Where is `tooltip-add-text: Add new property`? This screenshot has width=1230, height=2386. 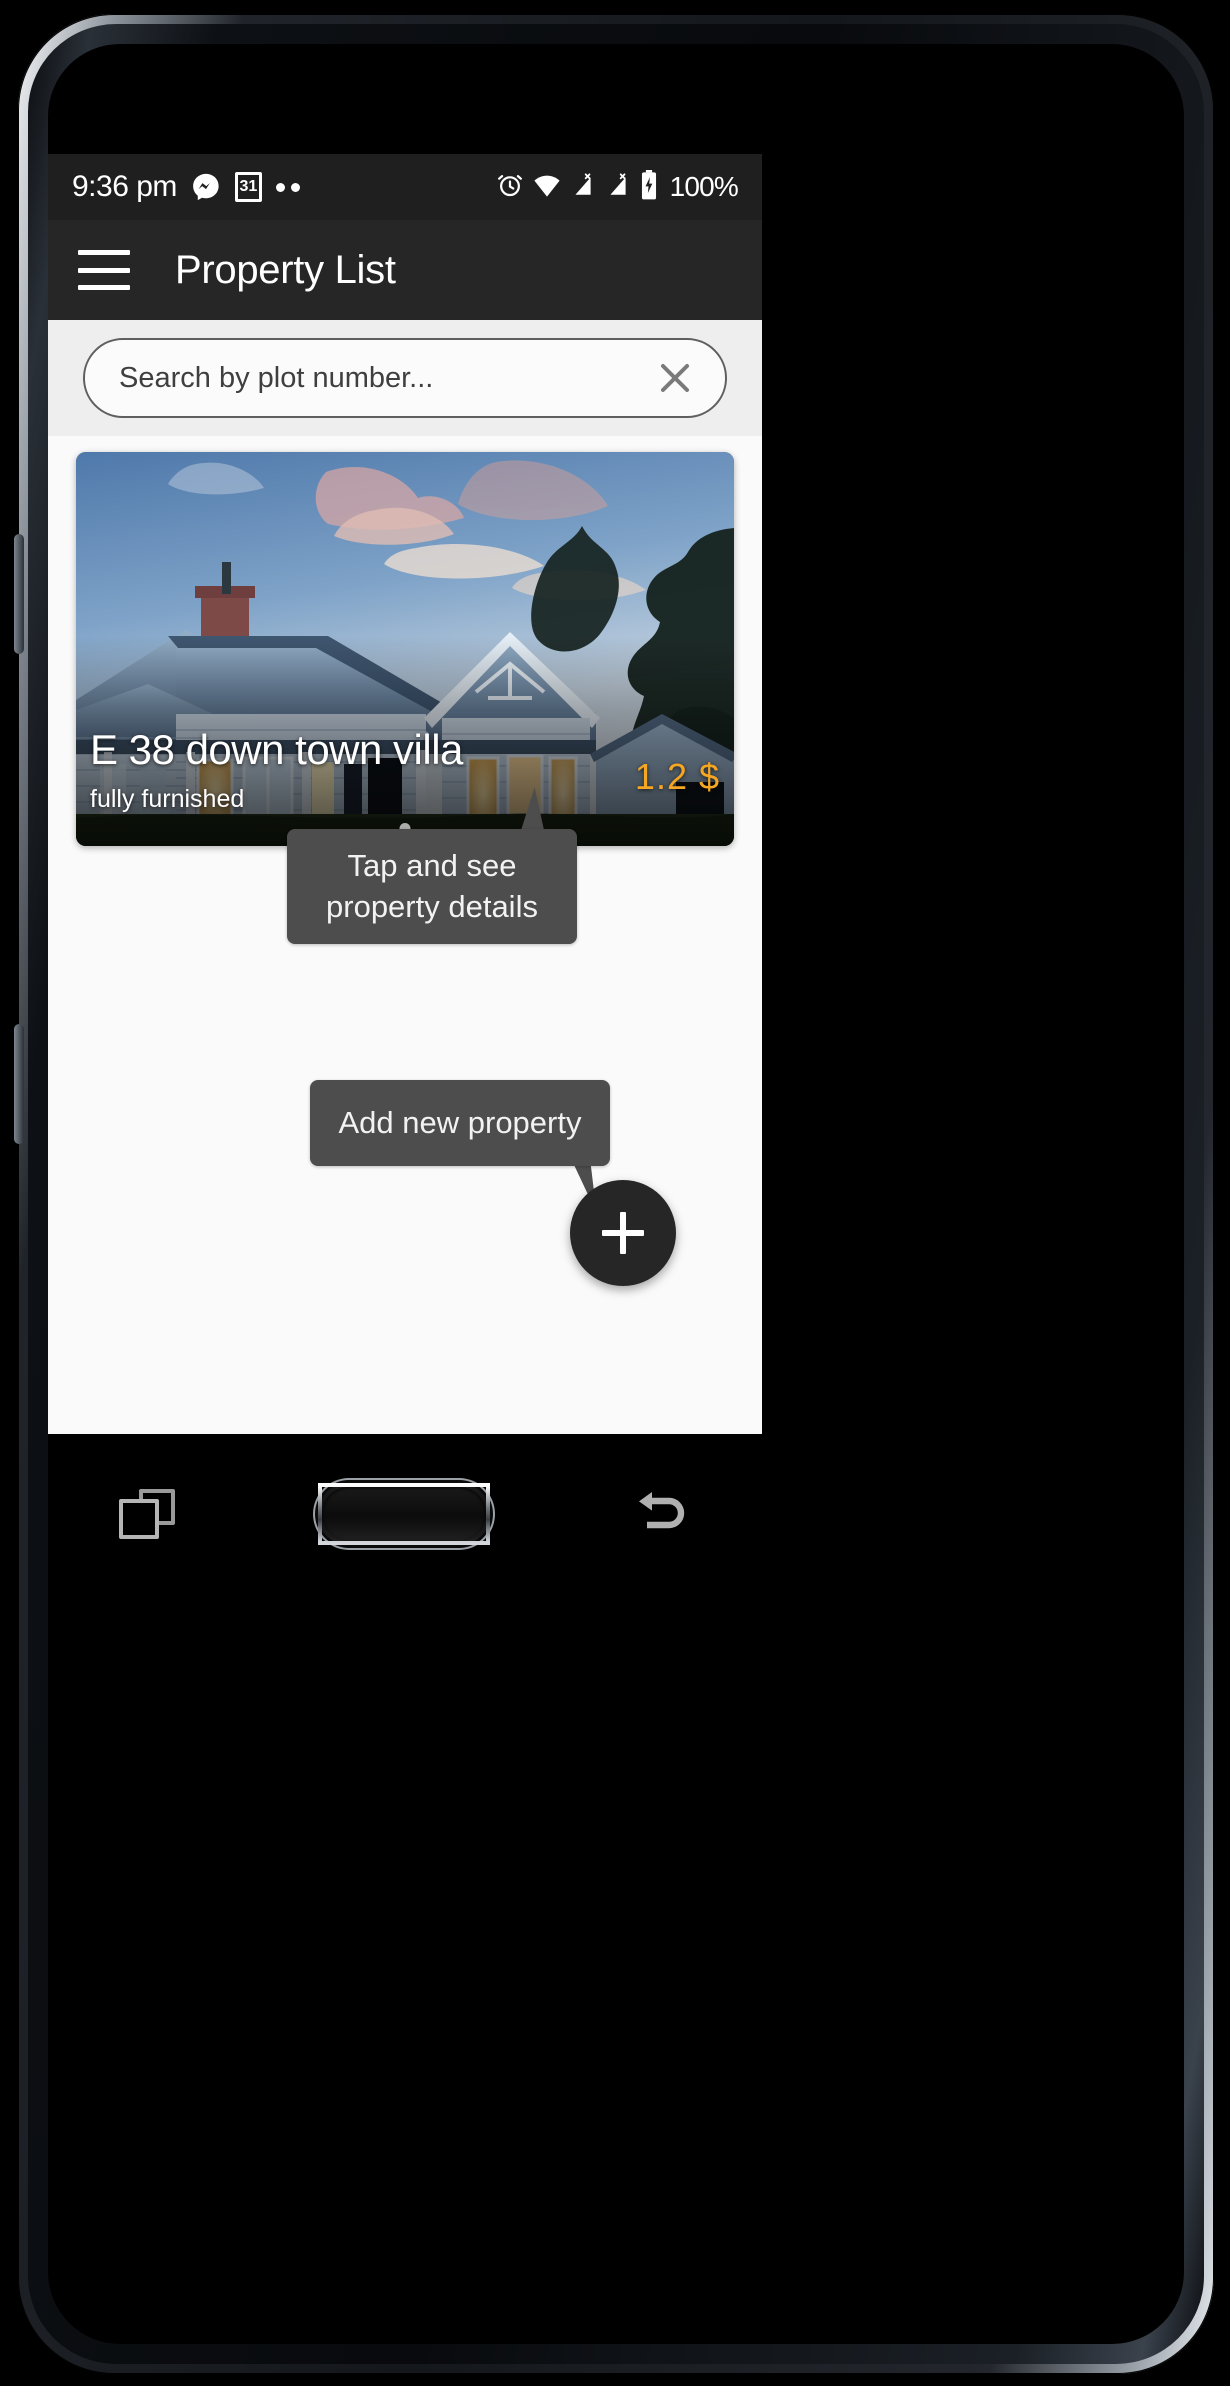 tooltip-add-text: Add new property is located at coordinates (460, 1122).